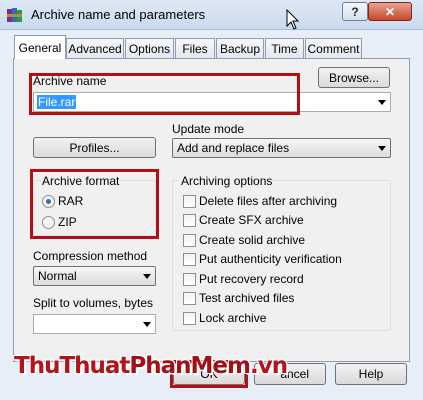  What do you see at coordinates (333, 48) in the screenshot?
I see `tab-comment: Comment` at bounding box center [333, 48].